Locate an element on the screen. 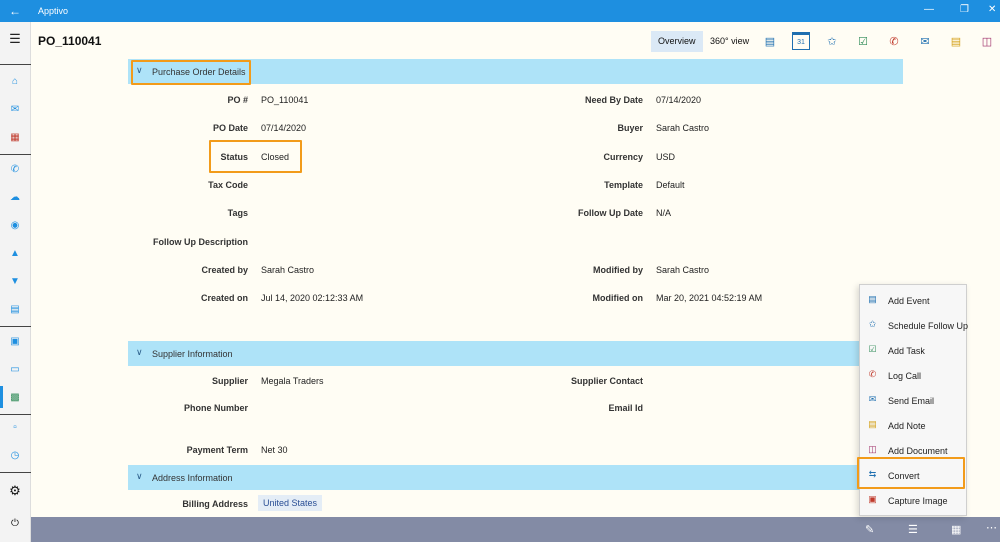 Image resolution: width=1000 pixels, height=542 pixels. cloud-icon: ☁ is located at coordinates (15, 197).